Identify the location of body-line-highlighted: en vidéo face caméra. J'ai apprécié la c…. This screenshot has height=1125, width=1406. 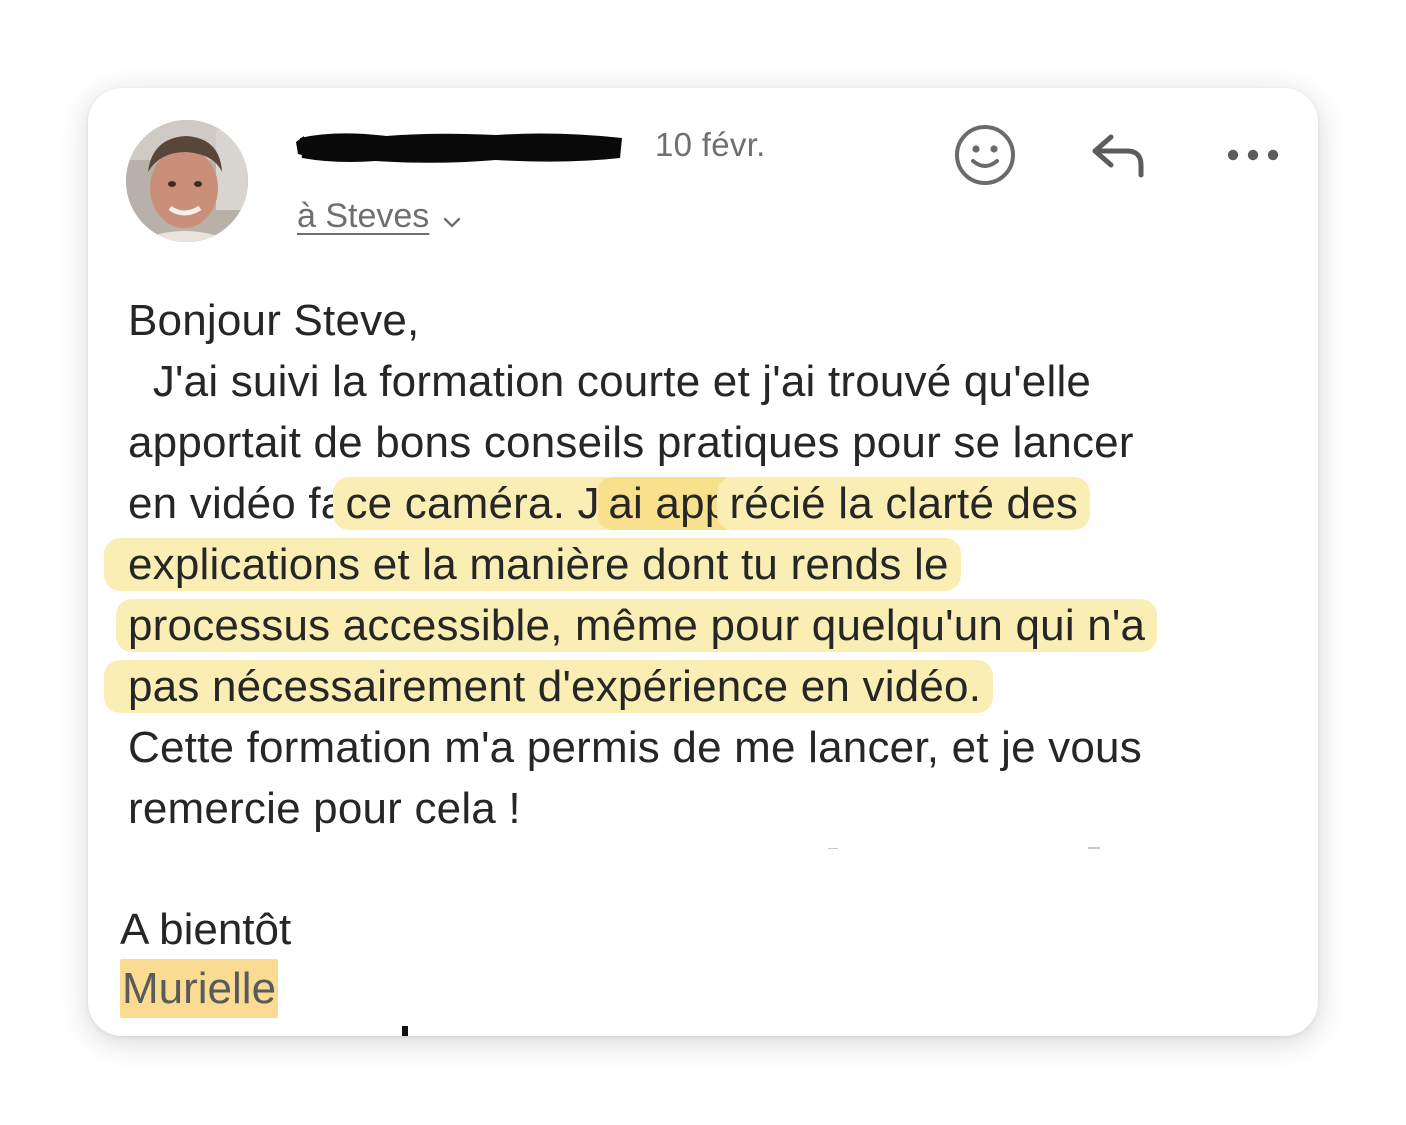
(718, 503).